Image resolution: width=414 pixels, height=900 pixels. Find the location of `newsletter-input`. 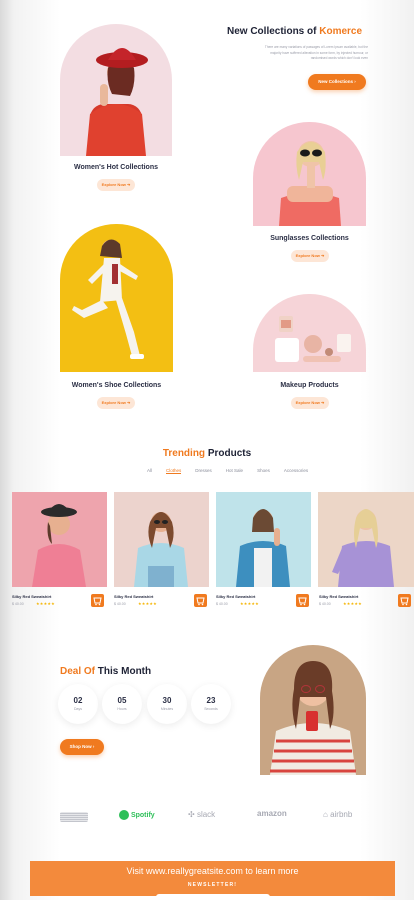

newsletter-input is located at coordinates (213, 897).